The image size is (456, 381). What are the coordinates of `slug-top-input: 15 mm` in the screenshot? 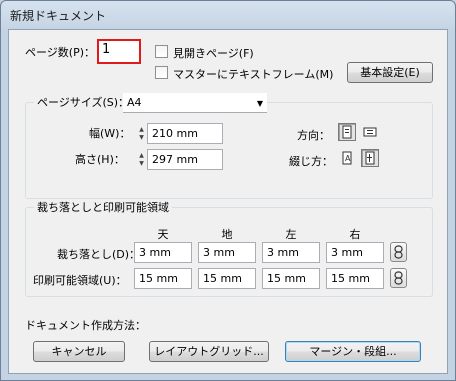 It's located at (163, 278).